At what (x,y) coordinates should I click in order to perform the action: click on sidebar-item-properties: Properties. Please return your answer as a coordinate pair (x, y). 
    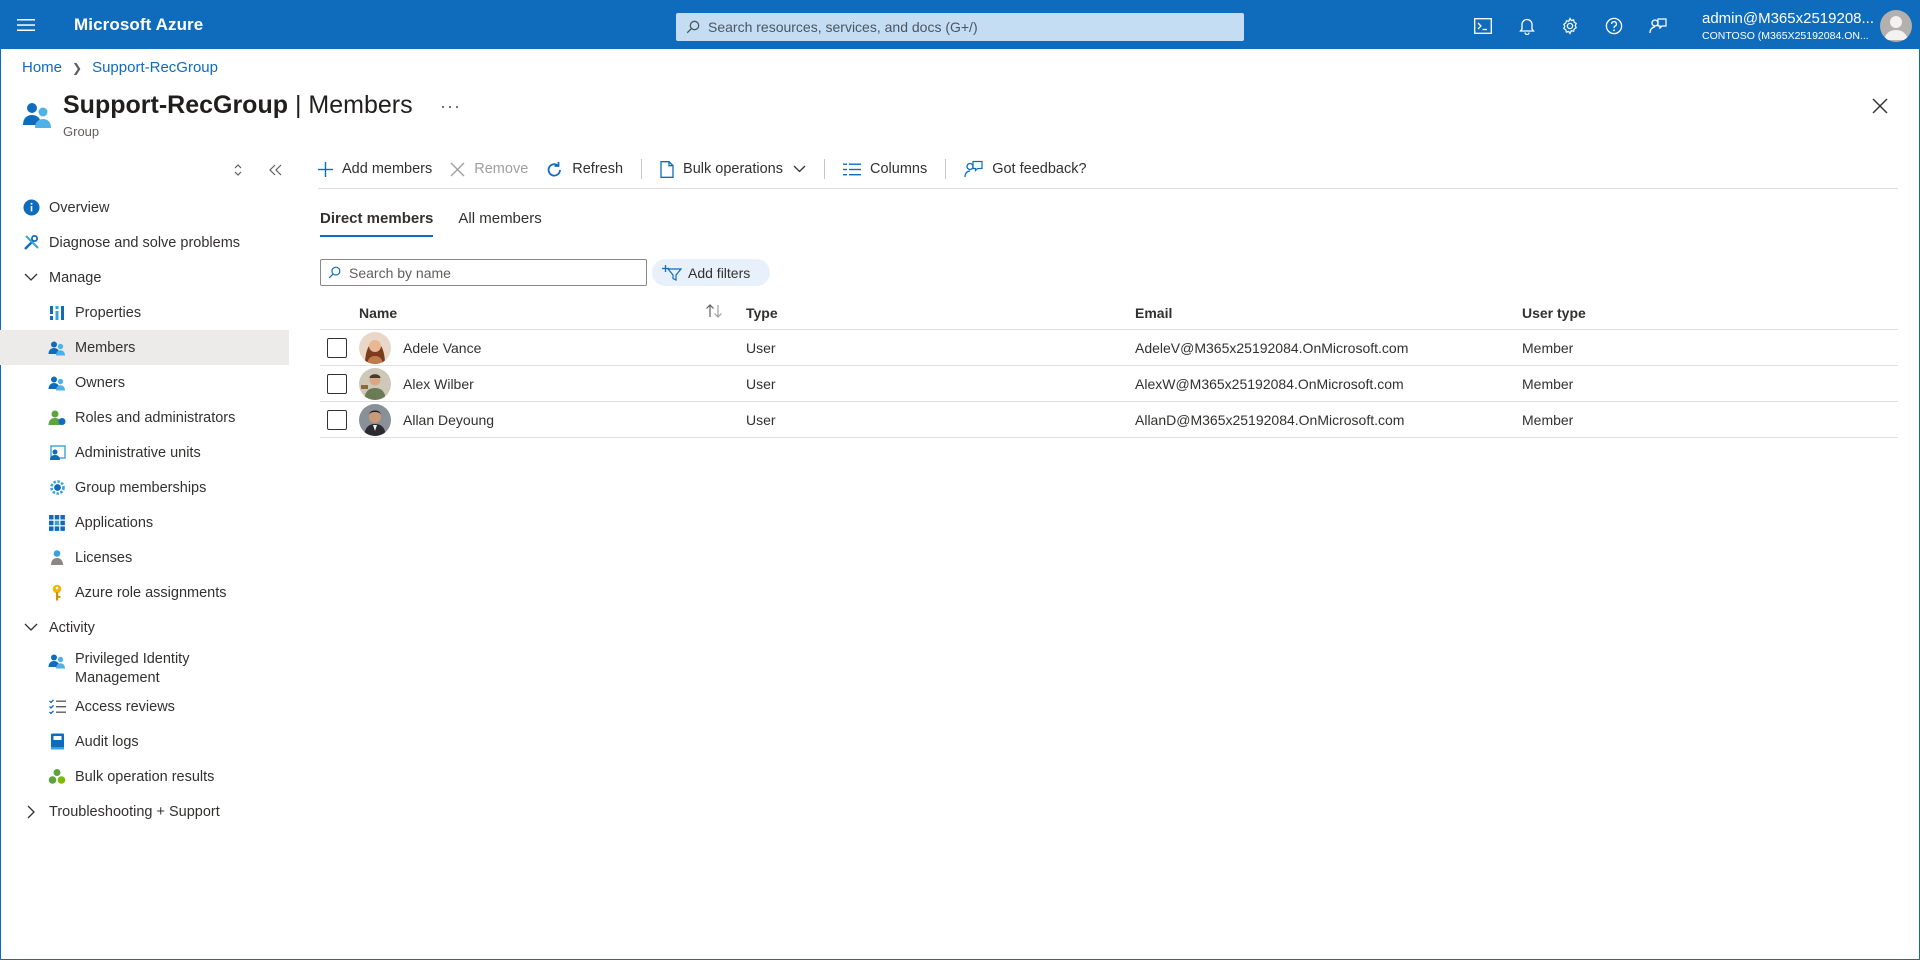
    Looking at the image, I should click on (144, 312).